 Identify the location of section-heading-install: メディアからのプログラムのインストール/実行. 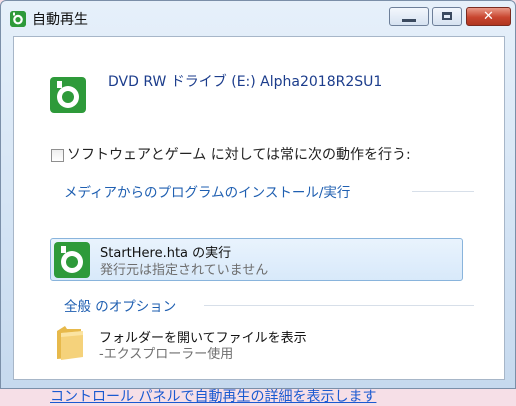
(207, 193).